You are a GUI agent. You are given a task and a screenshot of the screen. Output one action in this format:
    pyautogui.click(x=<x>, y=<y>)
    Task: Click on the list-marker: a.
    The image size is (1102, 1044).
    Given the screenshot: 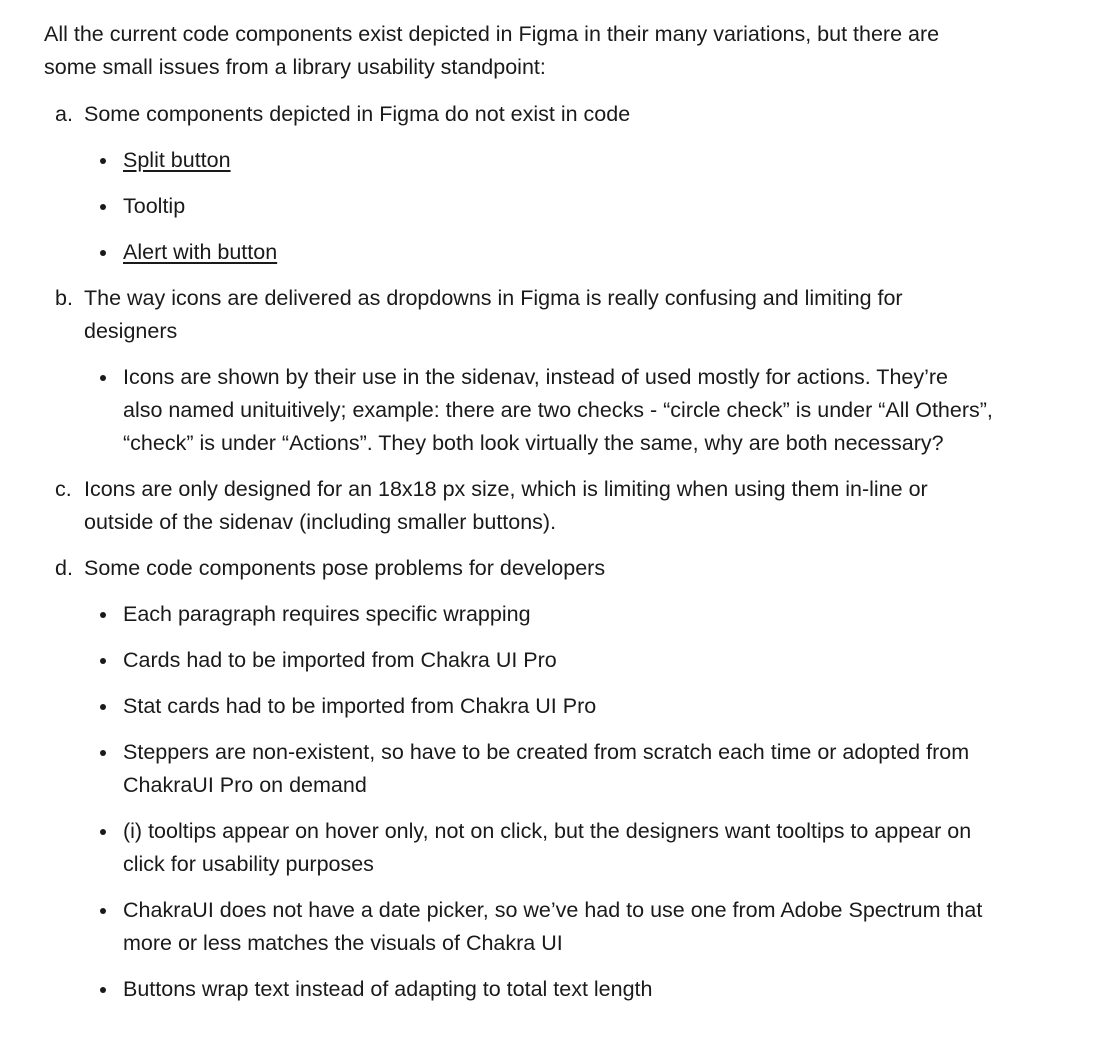 What is the action you would take?
    pyautogui.click(x=64, y=114)
    